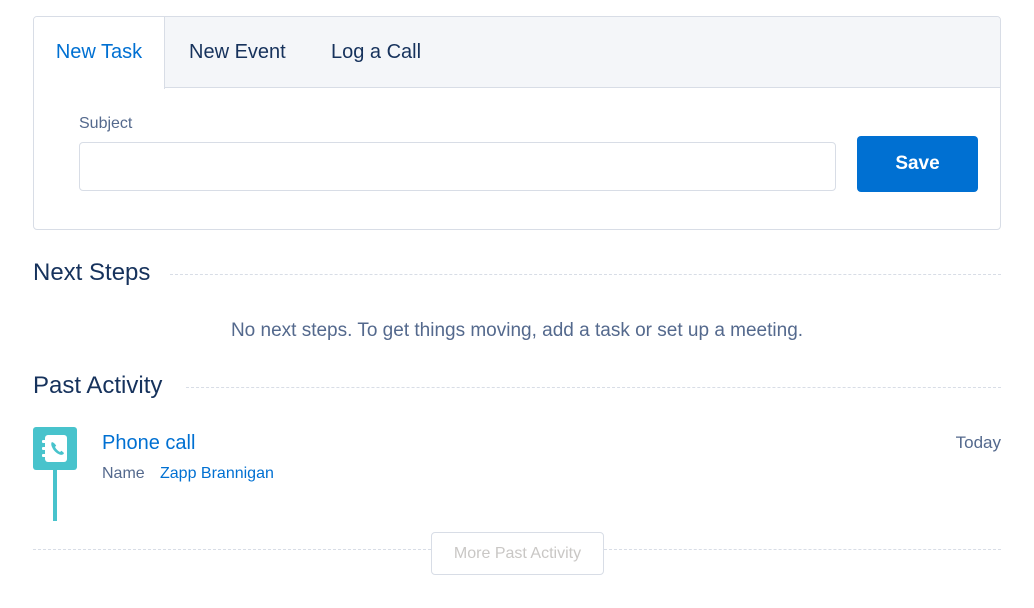 This screenshot has width=1034, height=608. What do you see at coordinates (232, 549) in the screenshot?
I see `more-divider-left` at bounding box center [232, 549].